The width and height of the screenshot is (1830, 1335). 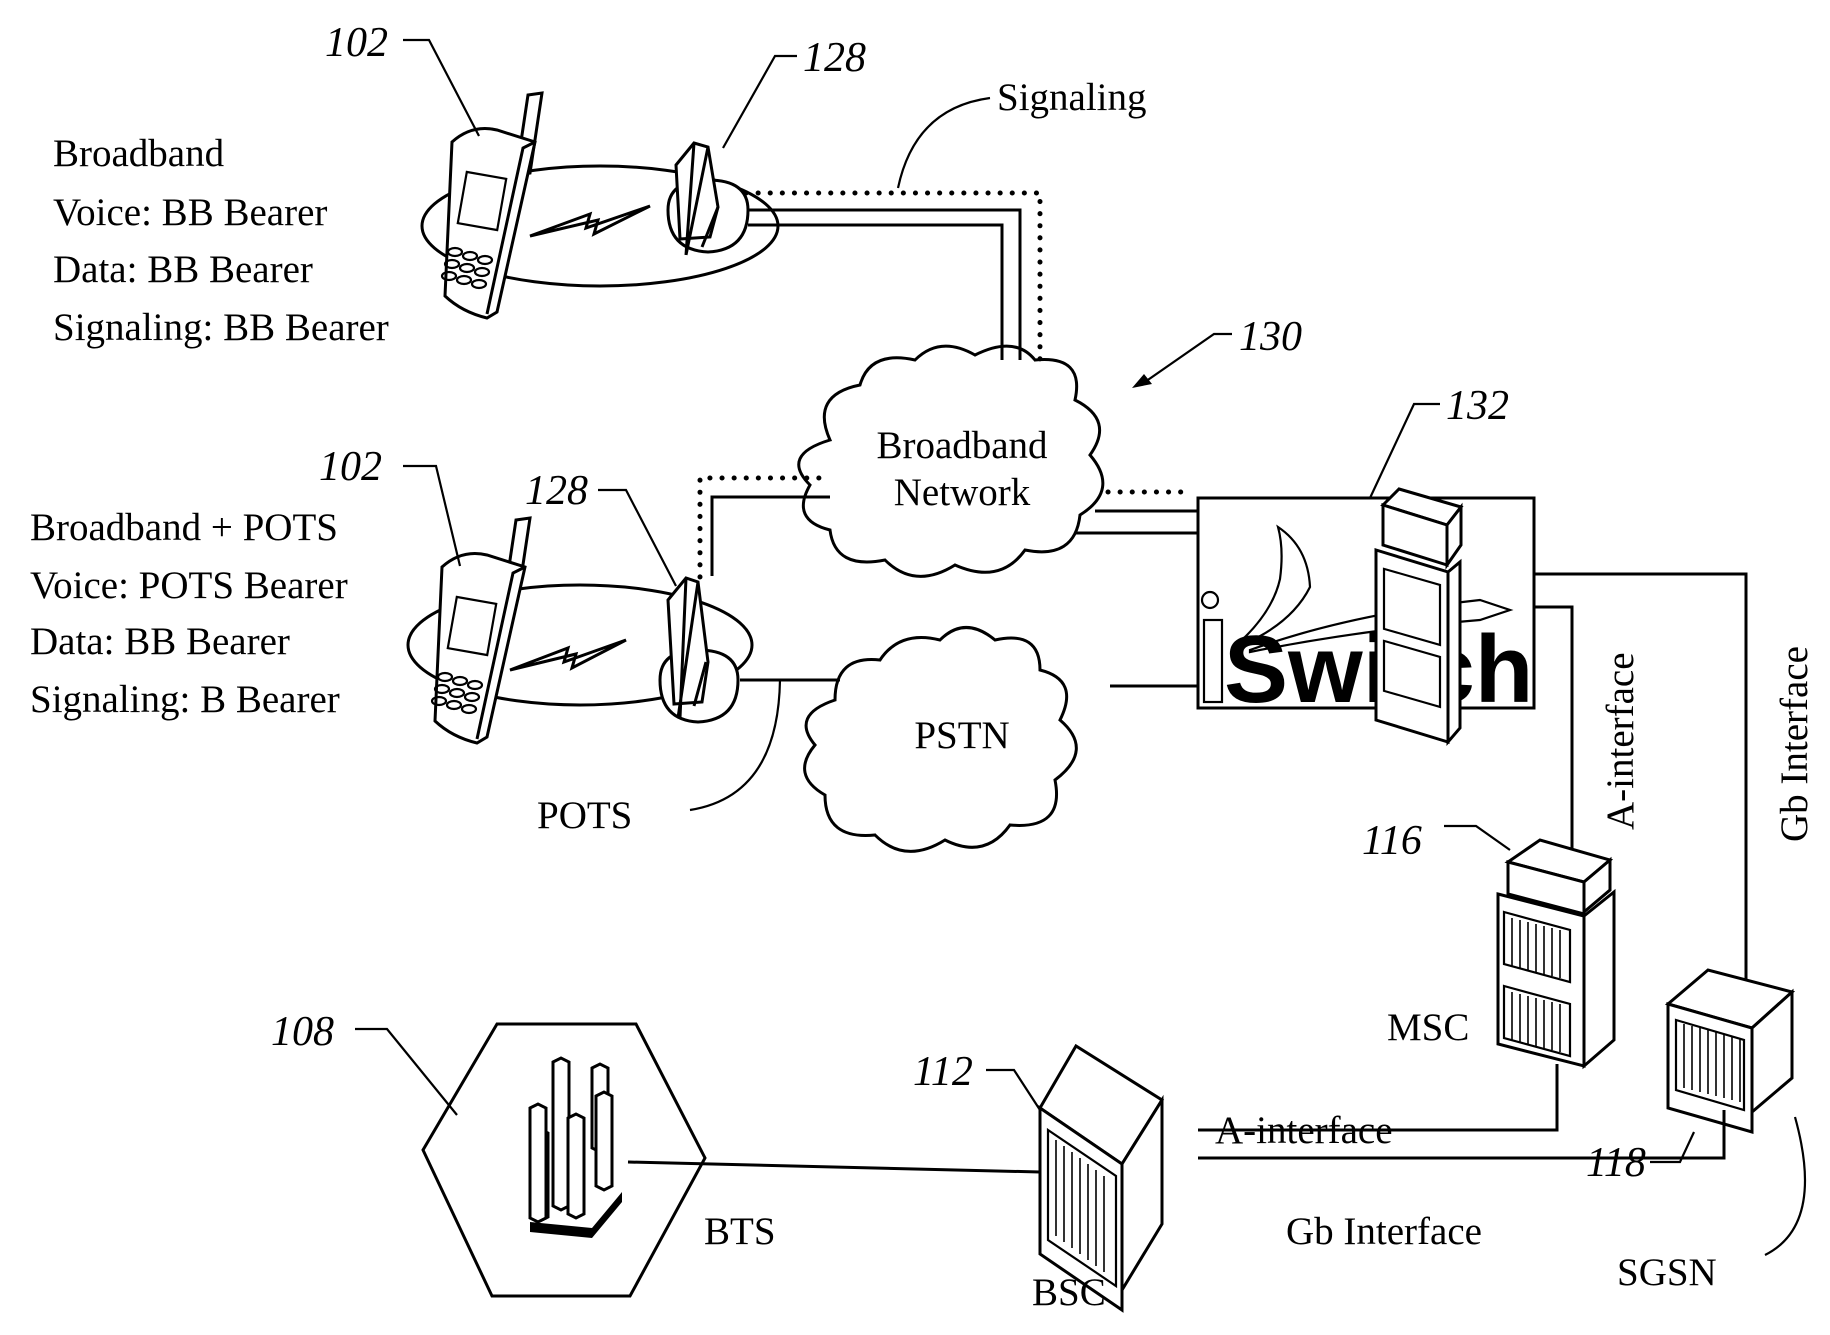 I want to click on server-icon, so click(x=1419, y=617).